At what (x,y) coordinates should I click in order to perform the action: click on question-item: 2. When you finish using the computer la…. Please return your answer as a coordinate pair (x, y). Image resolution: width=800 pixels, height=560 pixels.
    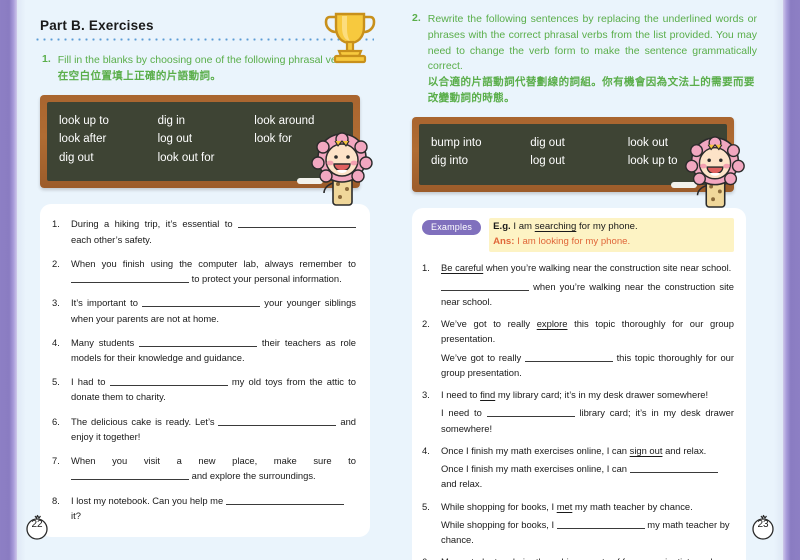
    Looking at the image, I should click on (204, 271).